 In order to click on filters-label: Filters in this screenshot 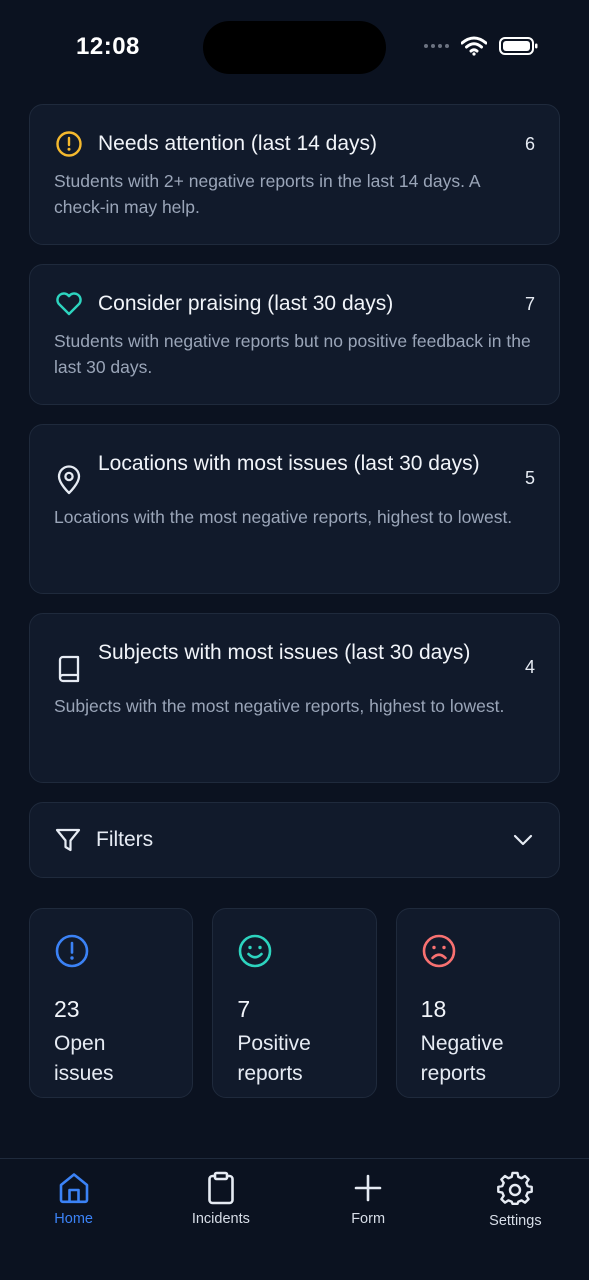, I will do `click(125, 839)`.